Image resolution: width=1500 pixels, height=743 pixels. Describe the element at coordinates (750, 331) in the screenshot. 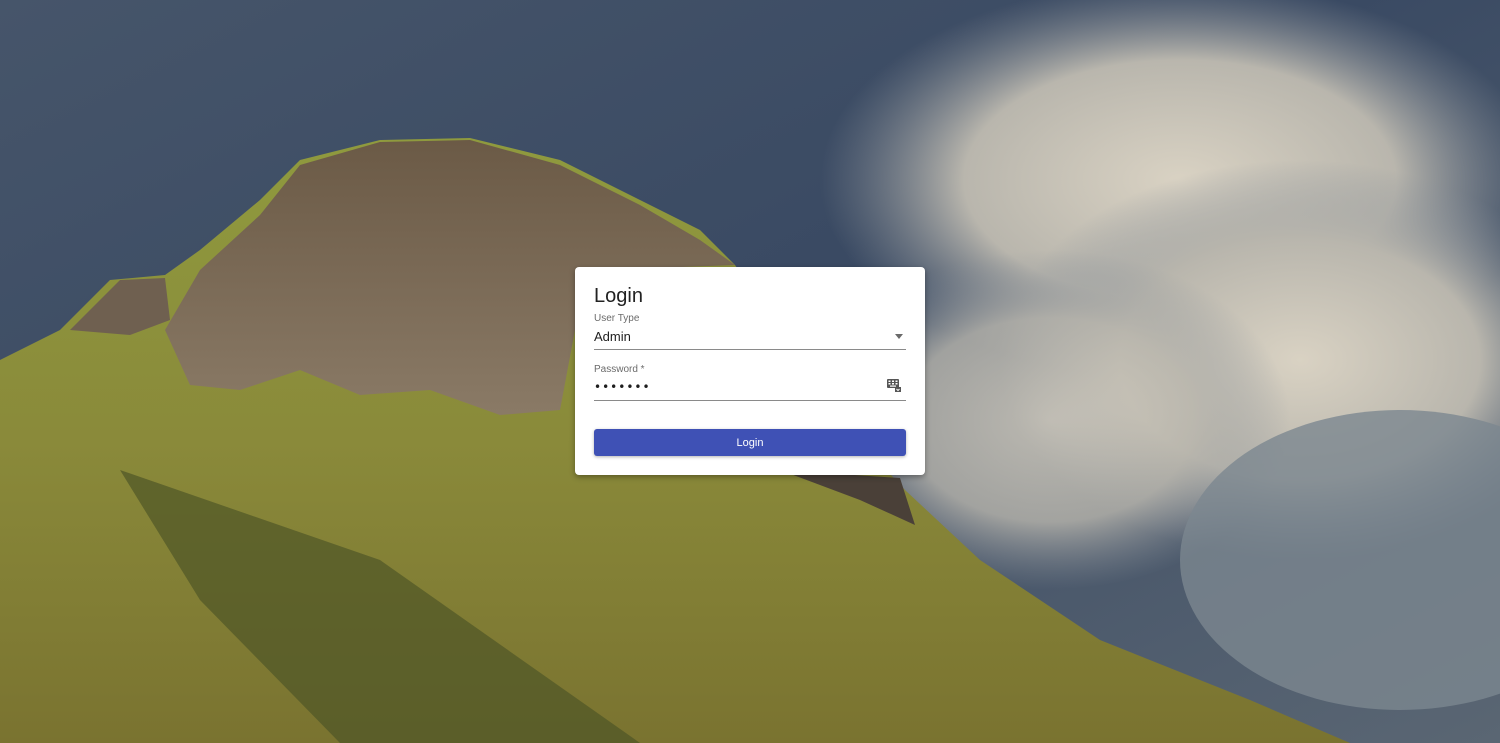

I see `user-type-select: User Type Admin` at that location.